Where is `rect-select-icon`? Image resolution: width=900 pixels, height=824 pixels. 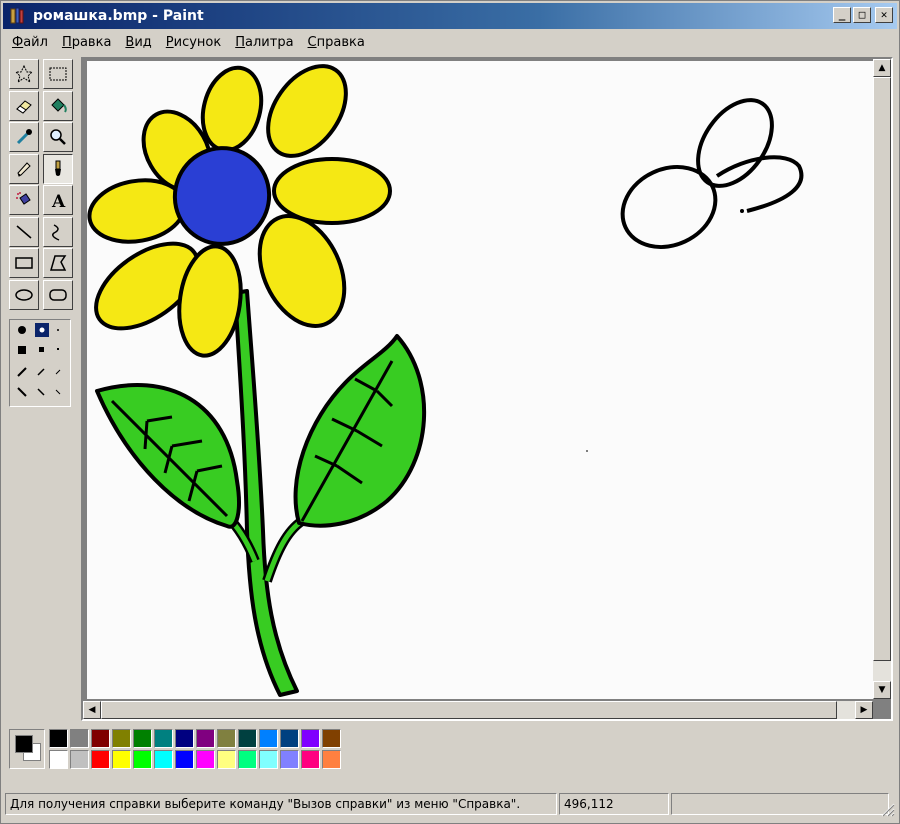
rect-select-icon is located at coordinates (58, 74).